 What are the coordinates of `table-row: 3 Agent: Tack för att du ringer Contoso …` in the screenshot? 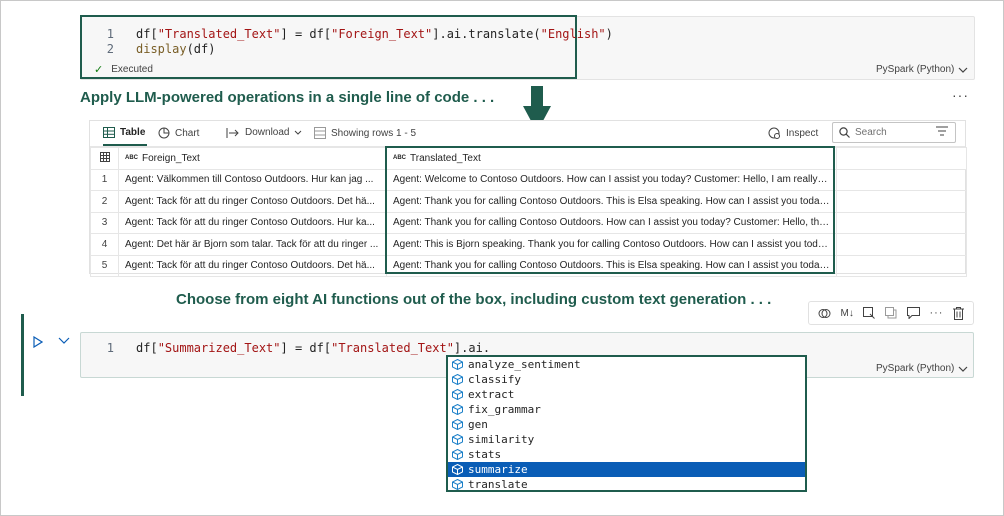 It's located at (528, 222).